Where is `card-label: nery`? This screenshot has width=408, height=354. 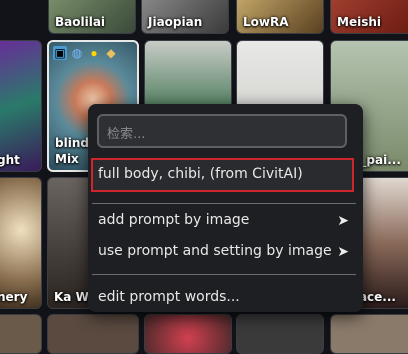
card-label: nery is located at coordinates (14, 297).